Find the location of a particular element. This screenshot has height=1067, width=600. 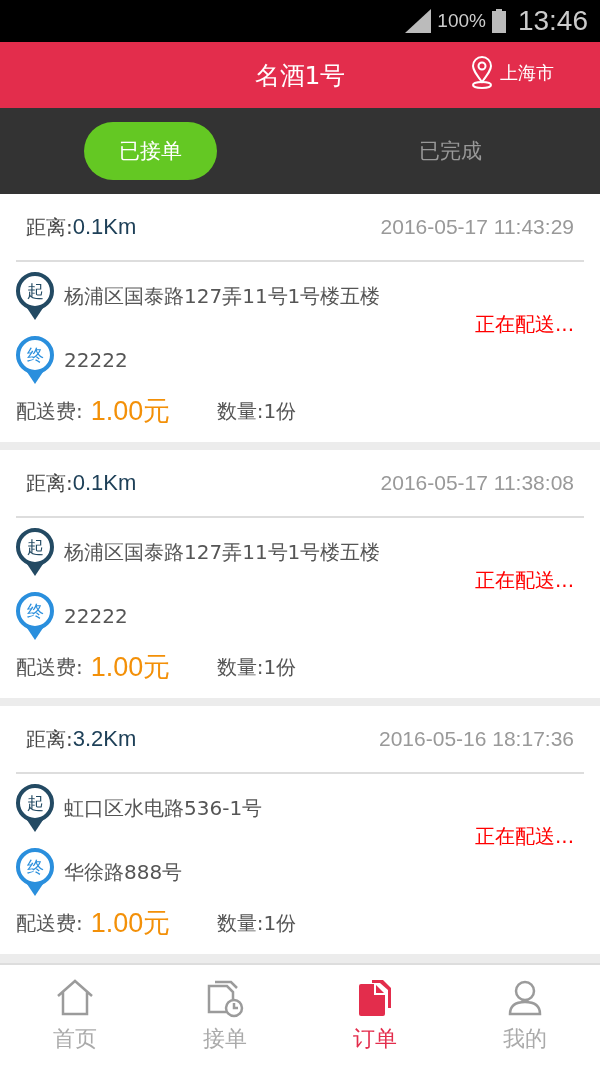

clock: 13:46 is located at coordinates (552, 21).